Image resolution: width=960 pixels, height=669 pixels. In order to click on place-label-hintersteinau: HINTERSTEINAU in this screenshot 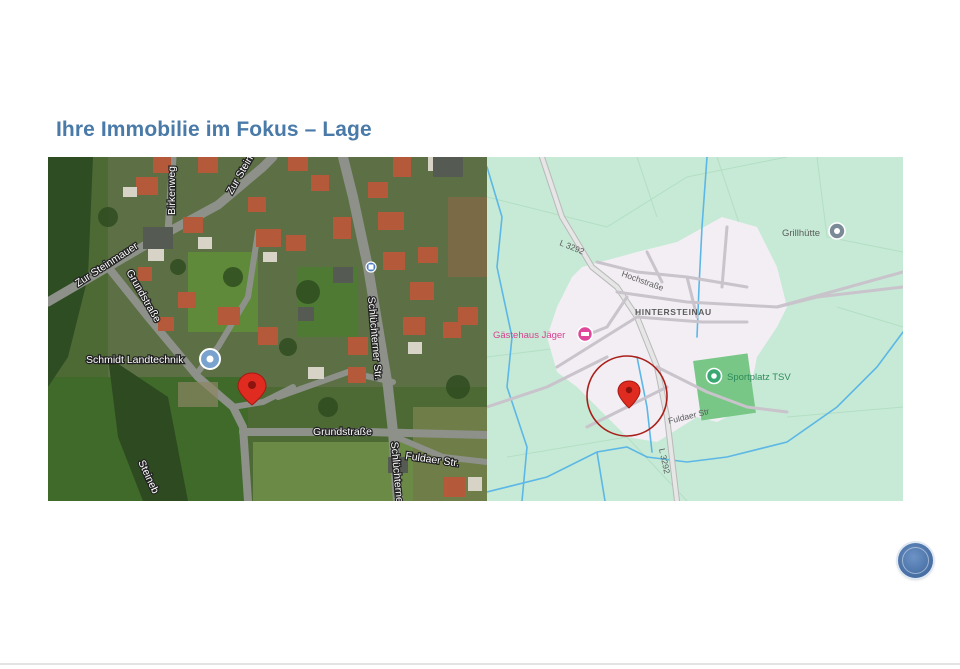, I will do `click(673, 312)`.